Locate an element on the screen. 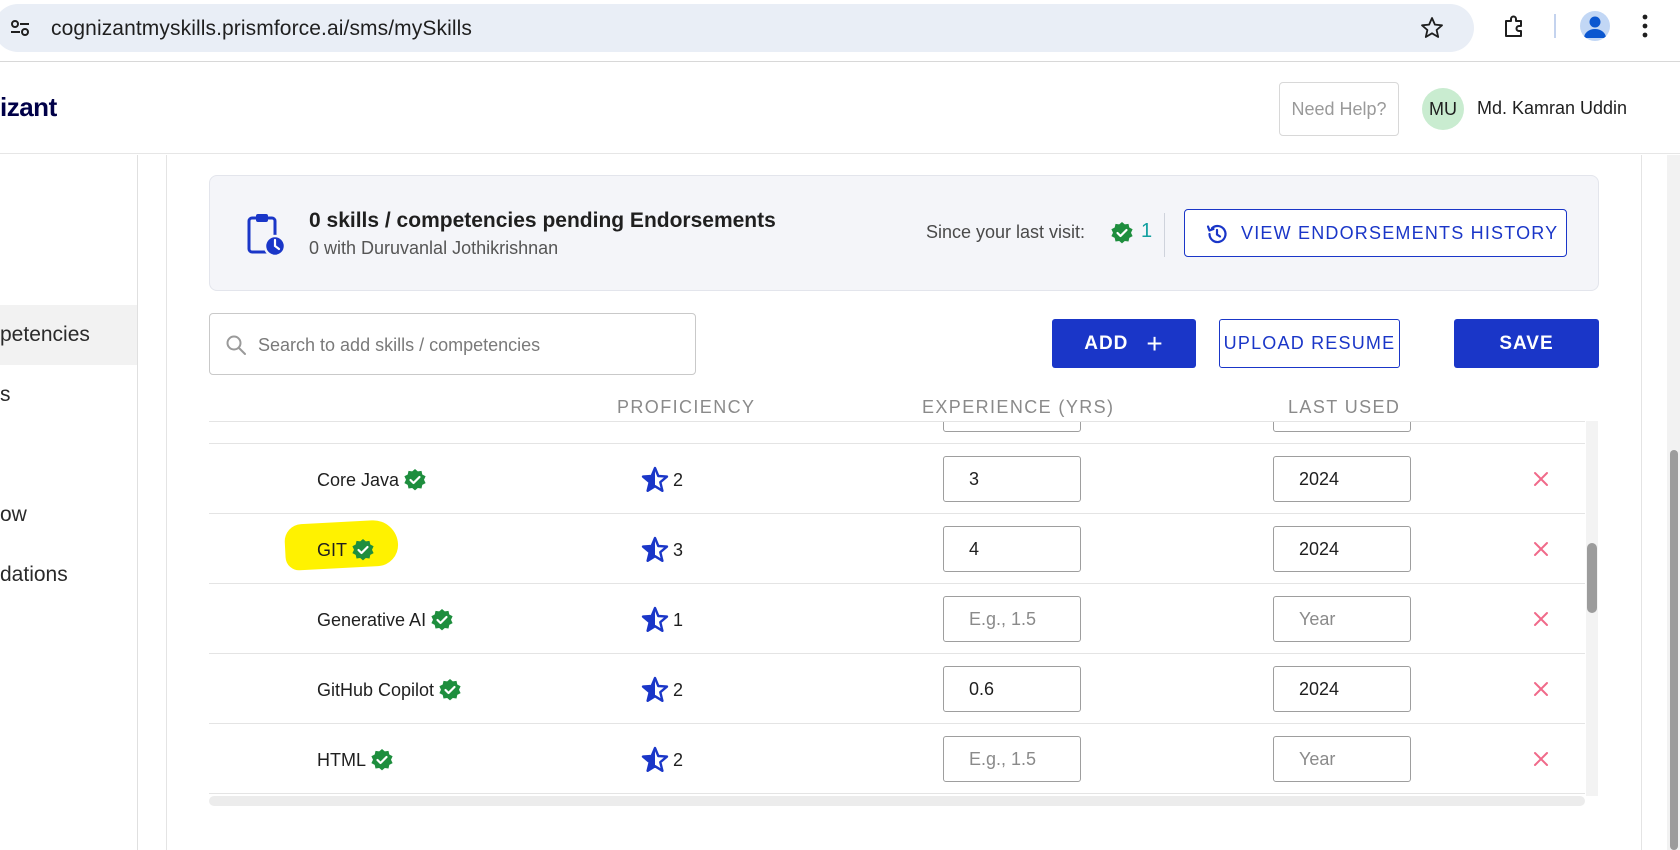 The image size is (1680, 850). more-menu-icon is located at coordinates (1645, 26).